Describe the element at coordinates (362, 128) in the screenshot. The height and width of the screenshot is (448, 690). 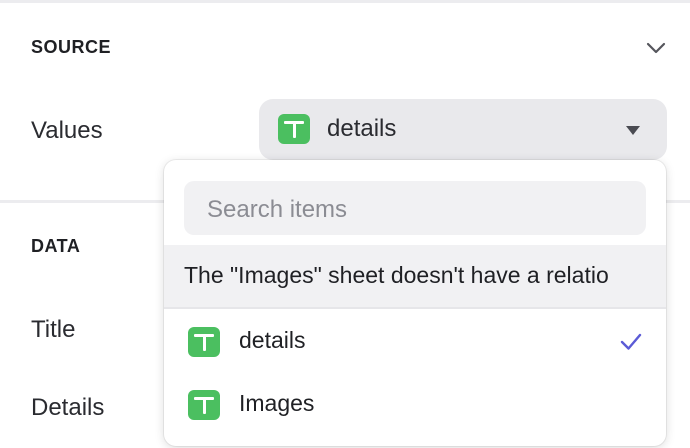
I see `select-value: details` at that location.